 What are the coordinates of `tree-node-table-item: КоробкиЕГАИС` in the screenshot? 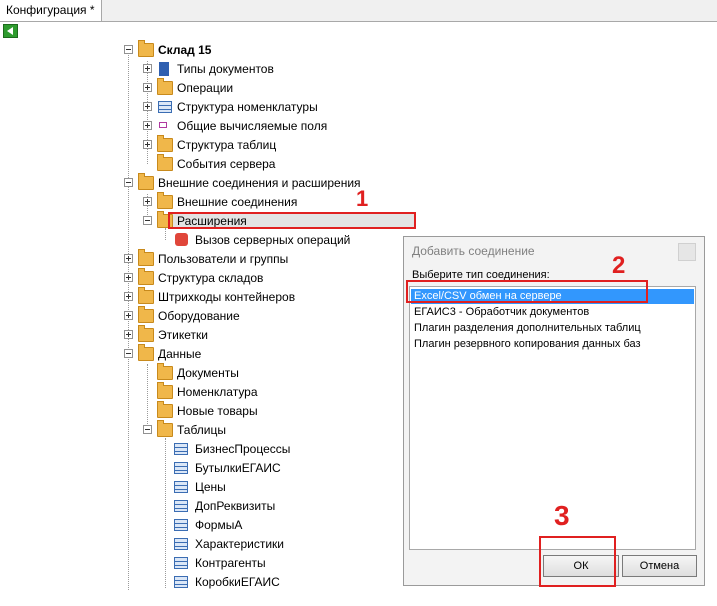 It's located at (279, 582).